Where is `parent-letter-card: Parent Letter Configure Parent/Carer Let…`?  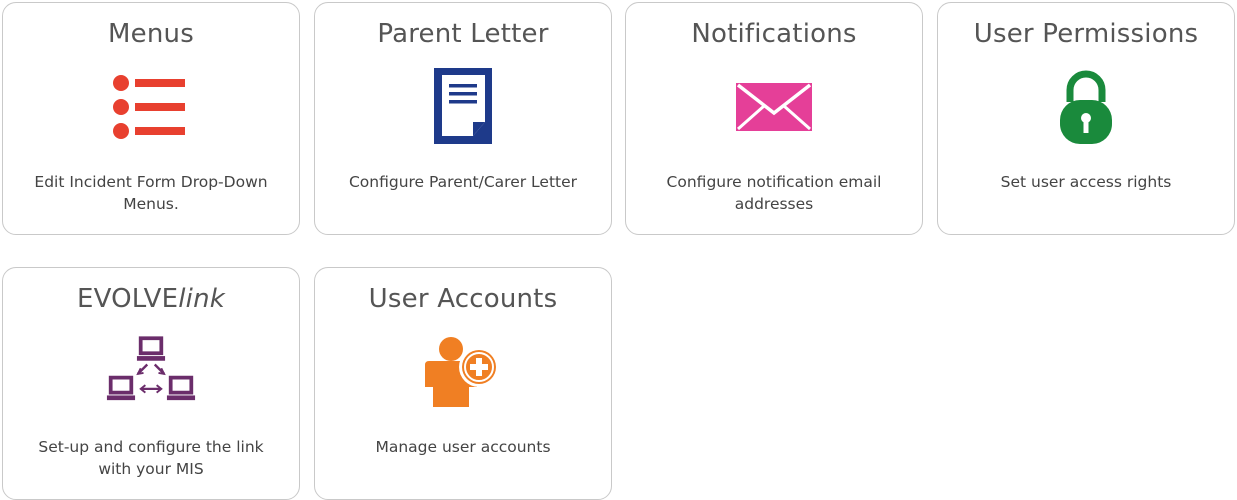
parent-letter-card: Parent Letter Configure Parent/Carer Let… is located at coordinates (463, 118).